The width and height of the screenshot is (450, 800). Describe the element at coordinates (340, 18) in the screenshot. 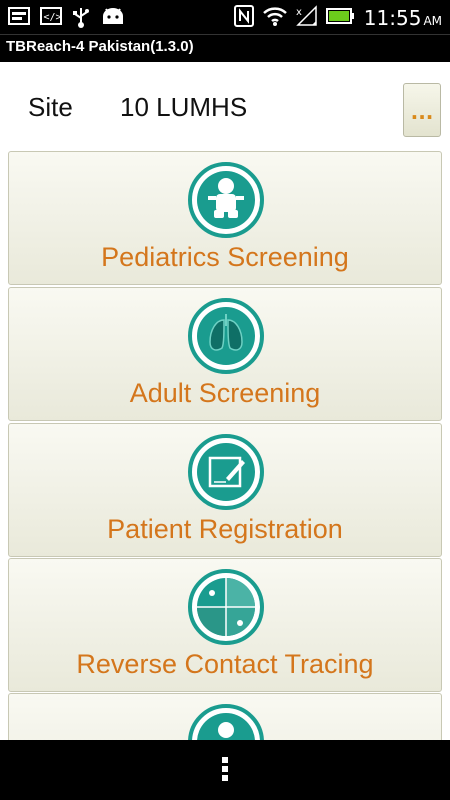

I see `battery-icon` at that location.